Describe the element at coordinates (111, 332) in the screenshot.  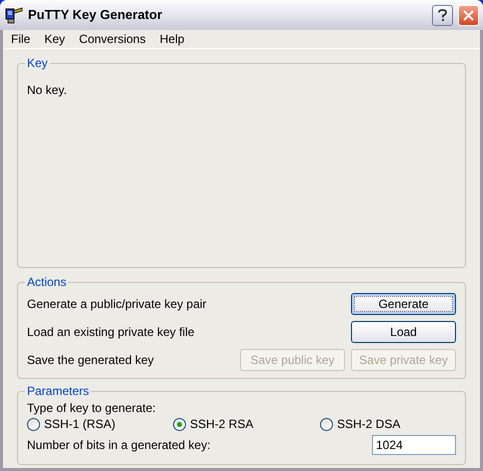
I see `action-label: Load an existing private key file` at that location.